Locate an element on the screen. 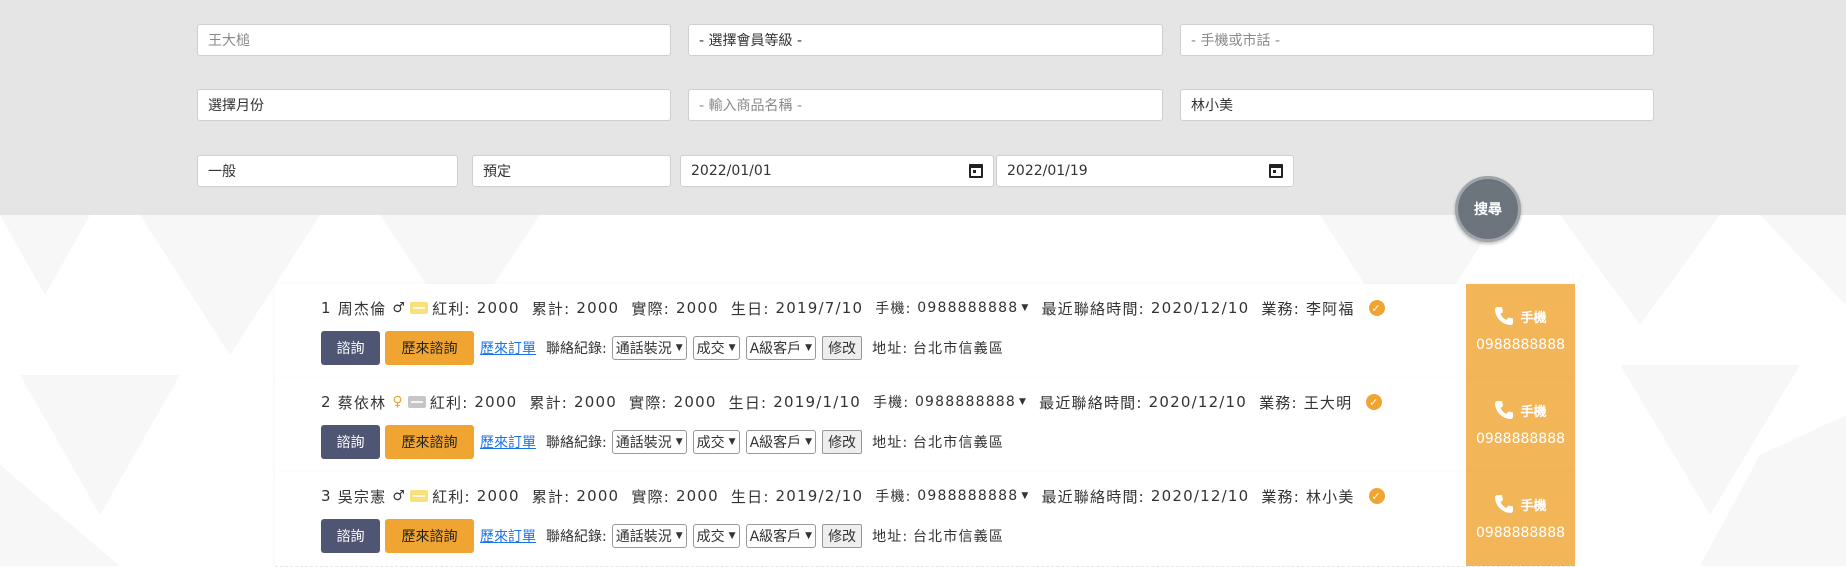 The height and width of the screenshot is (567, 1846). consult-button-label: 諮詢 is located at coordinates (350, 349).